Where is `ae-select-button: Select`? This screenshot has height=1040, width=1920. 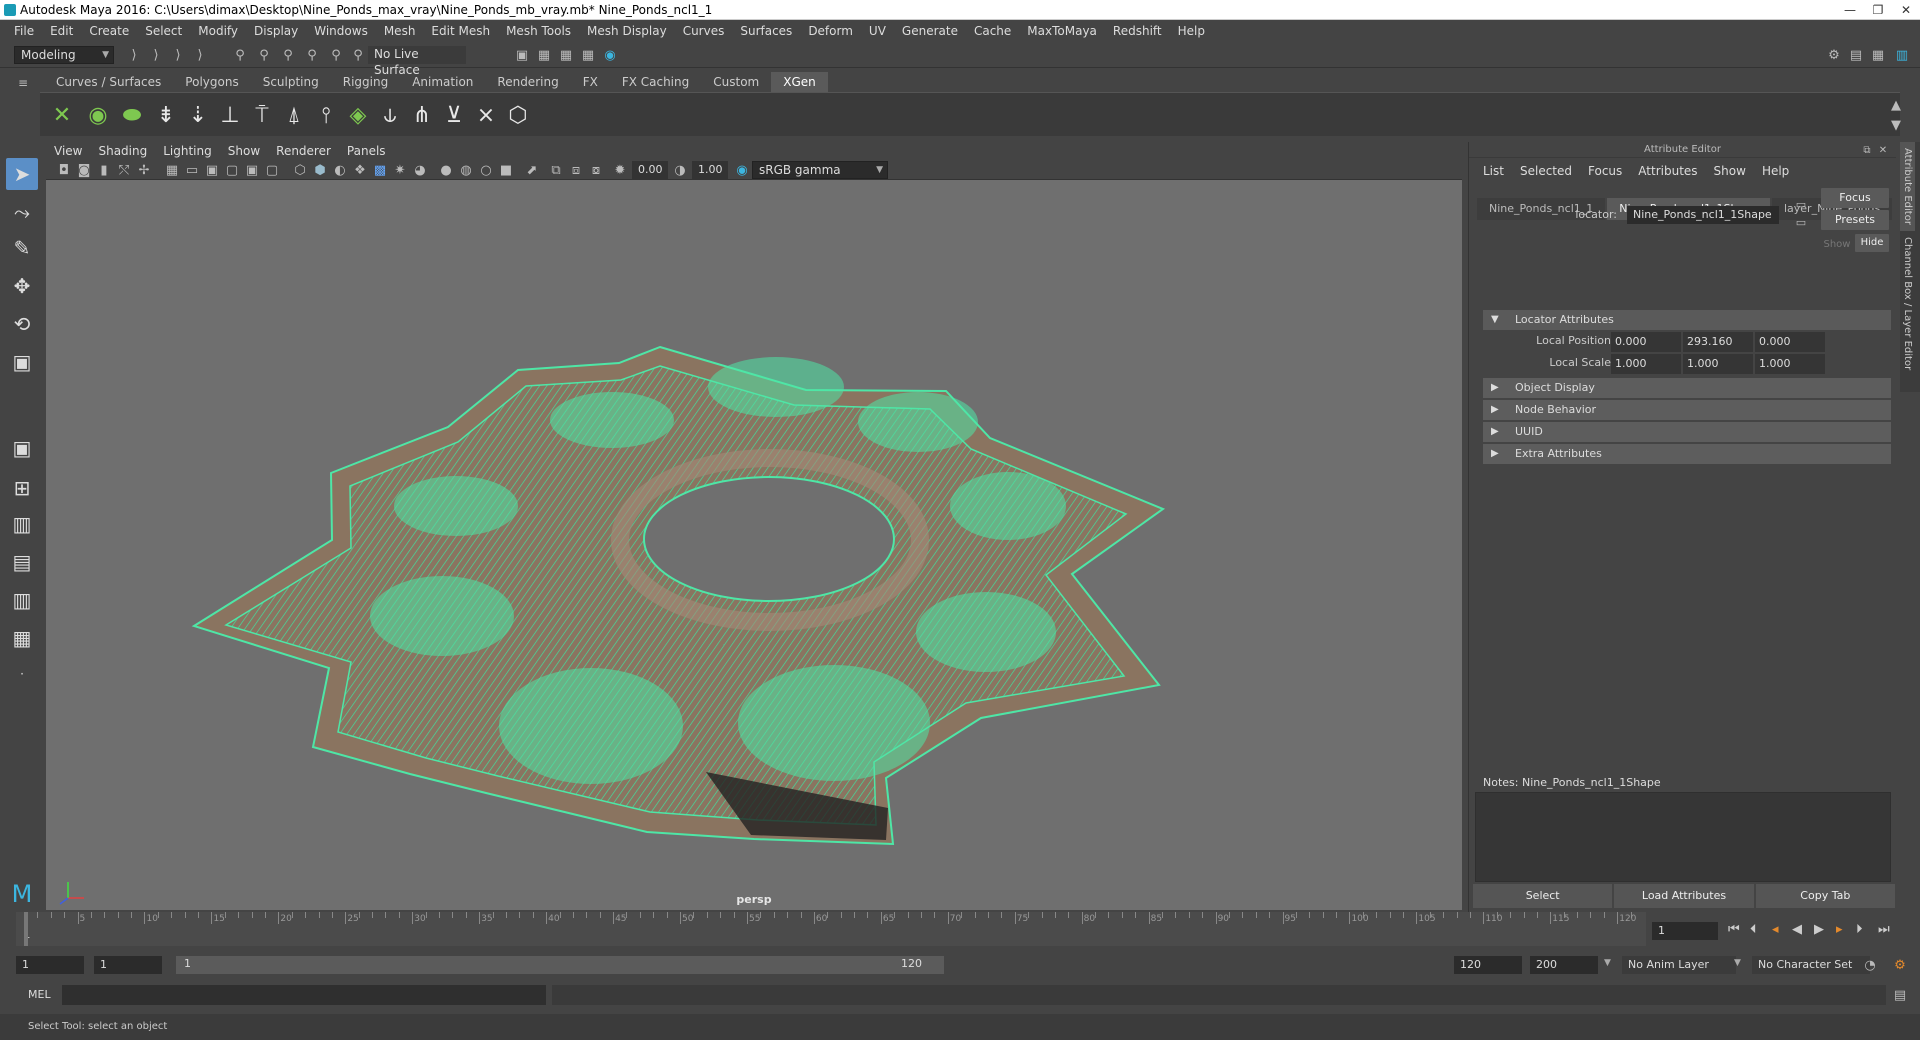
ae-select-button: Select is located at coordinates (1543, 896).